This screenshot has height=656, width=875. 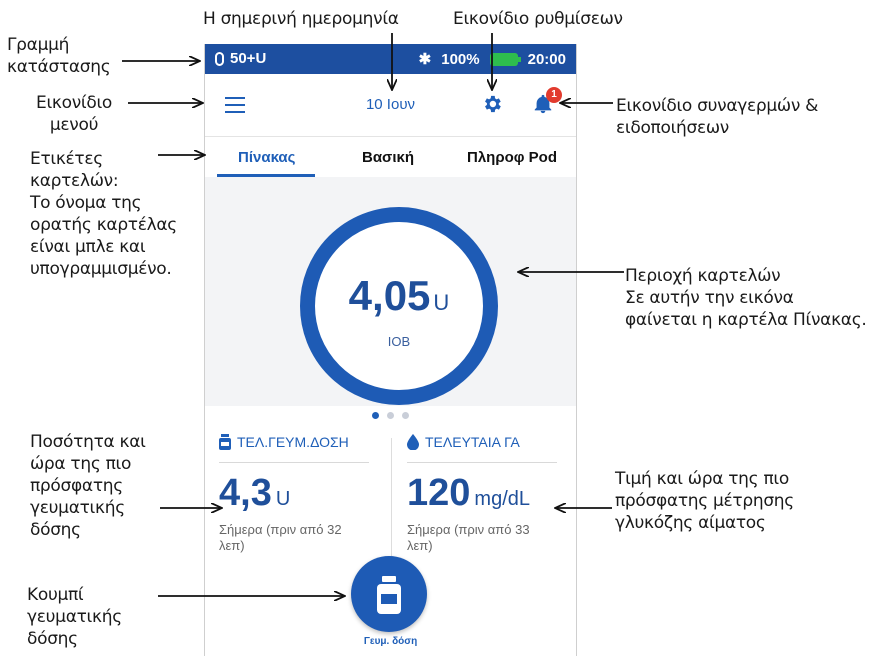 I want to click on last-bg-value-line: 120 mg/dL, so click(x=468, y=493).